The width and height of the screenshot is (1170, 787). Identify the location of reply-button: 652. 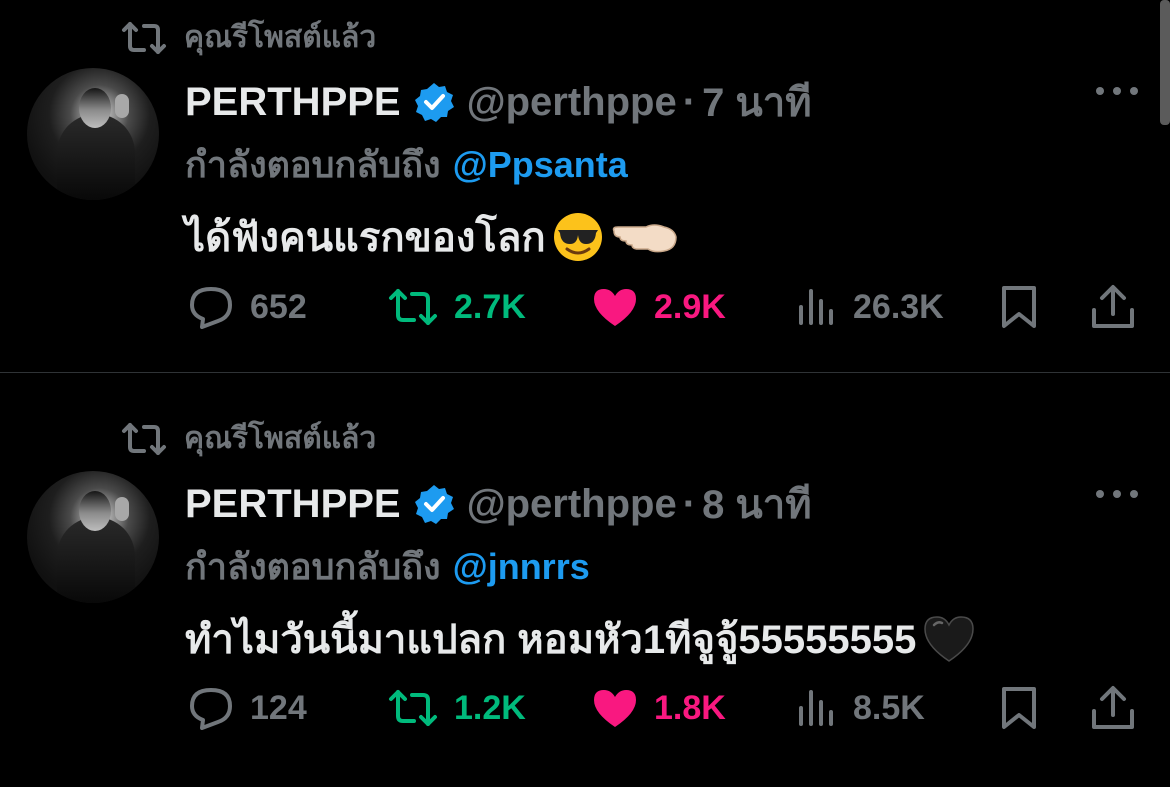
(247, 307).